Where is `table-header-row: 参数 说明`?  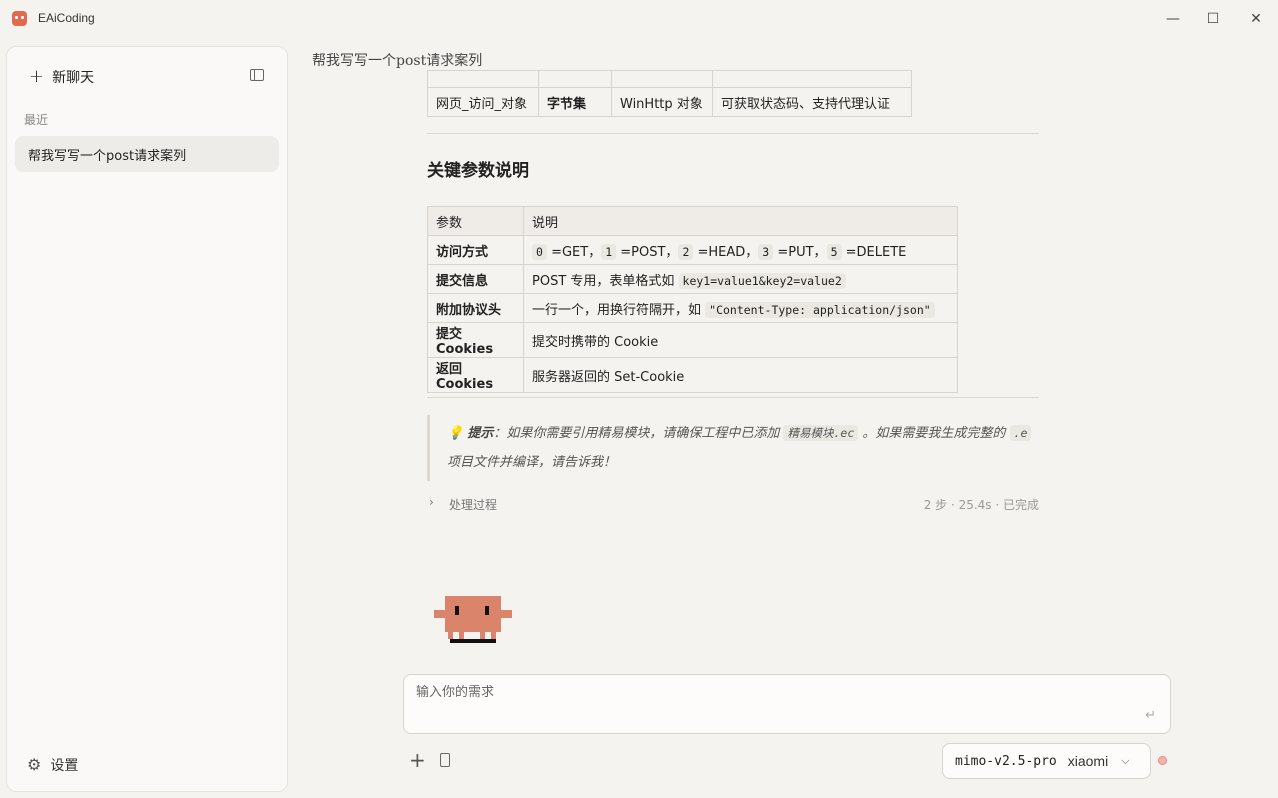 table-header-row: 参数 说明 is located at coordinates (692, 221).